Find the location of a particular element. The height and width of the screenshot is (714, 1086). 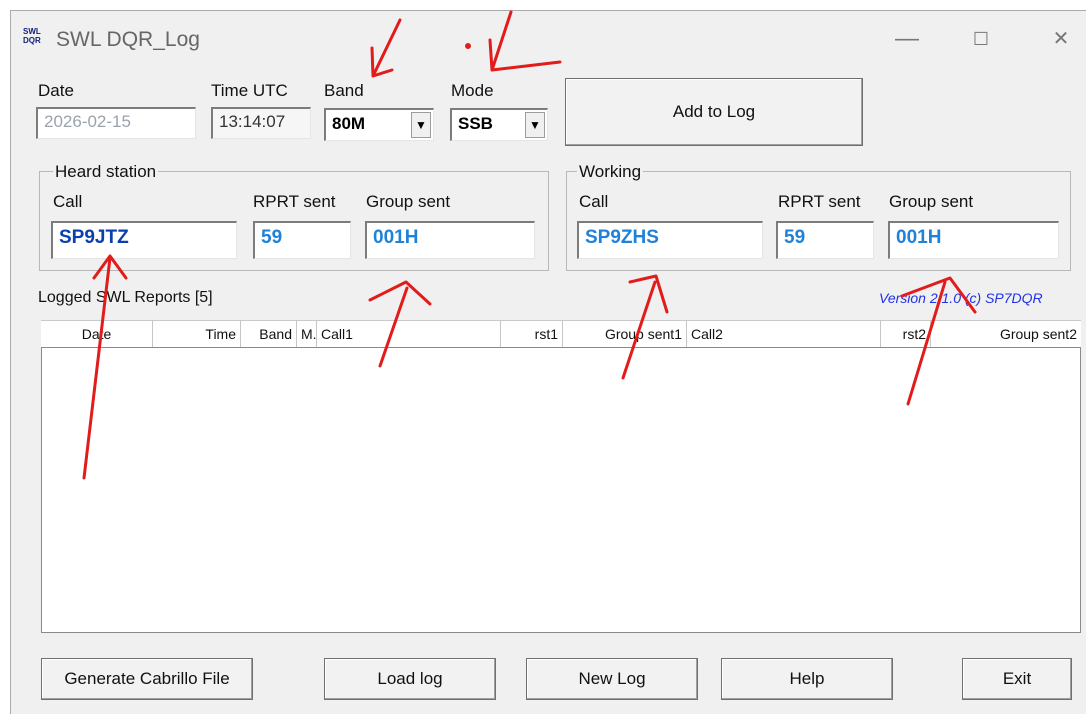

working-group-input: 001H is located at coordinates (973, 240).